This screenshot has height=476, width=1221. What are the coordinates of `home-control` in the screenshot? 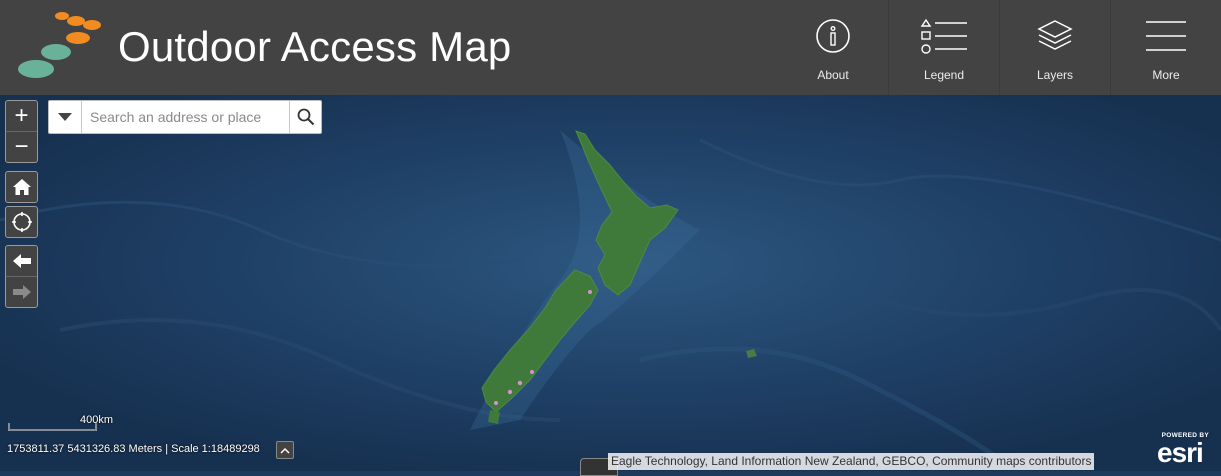 It's located at (21, 187).